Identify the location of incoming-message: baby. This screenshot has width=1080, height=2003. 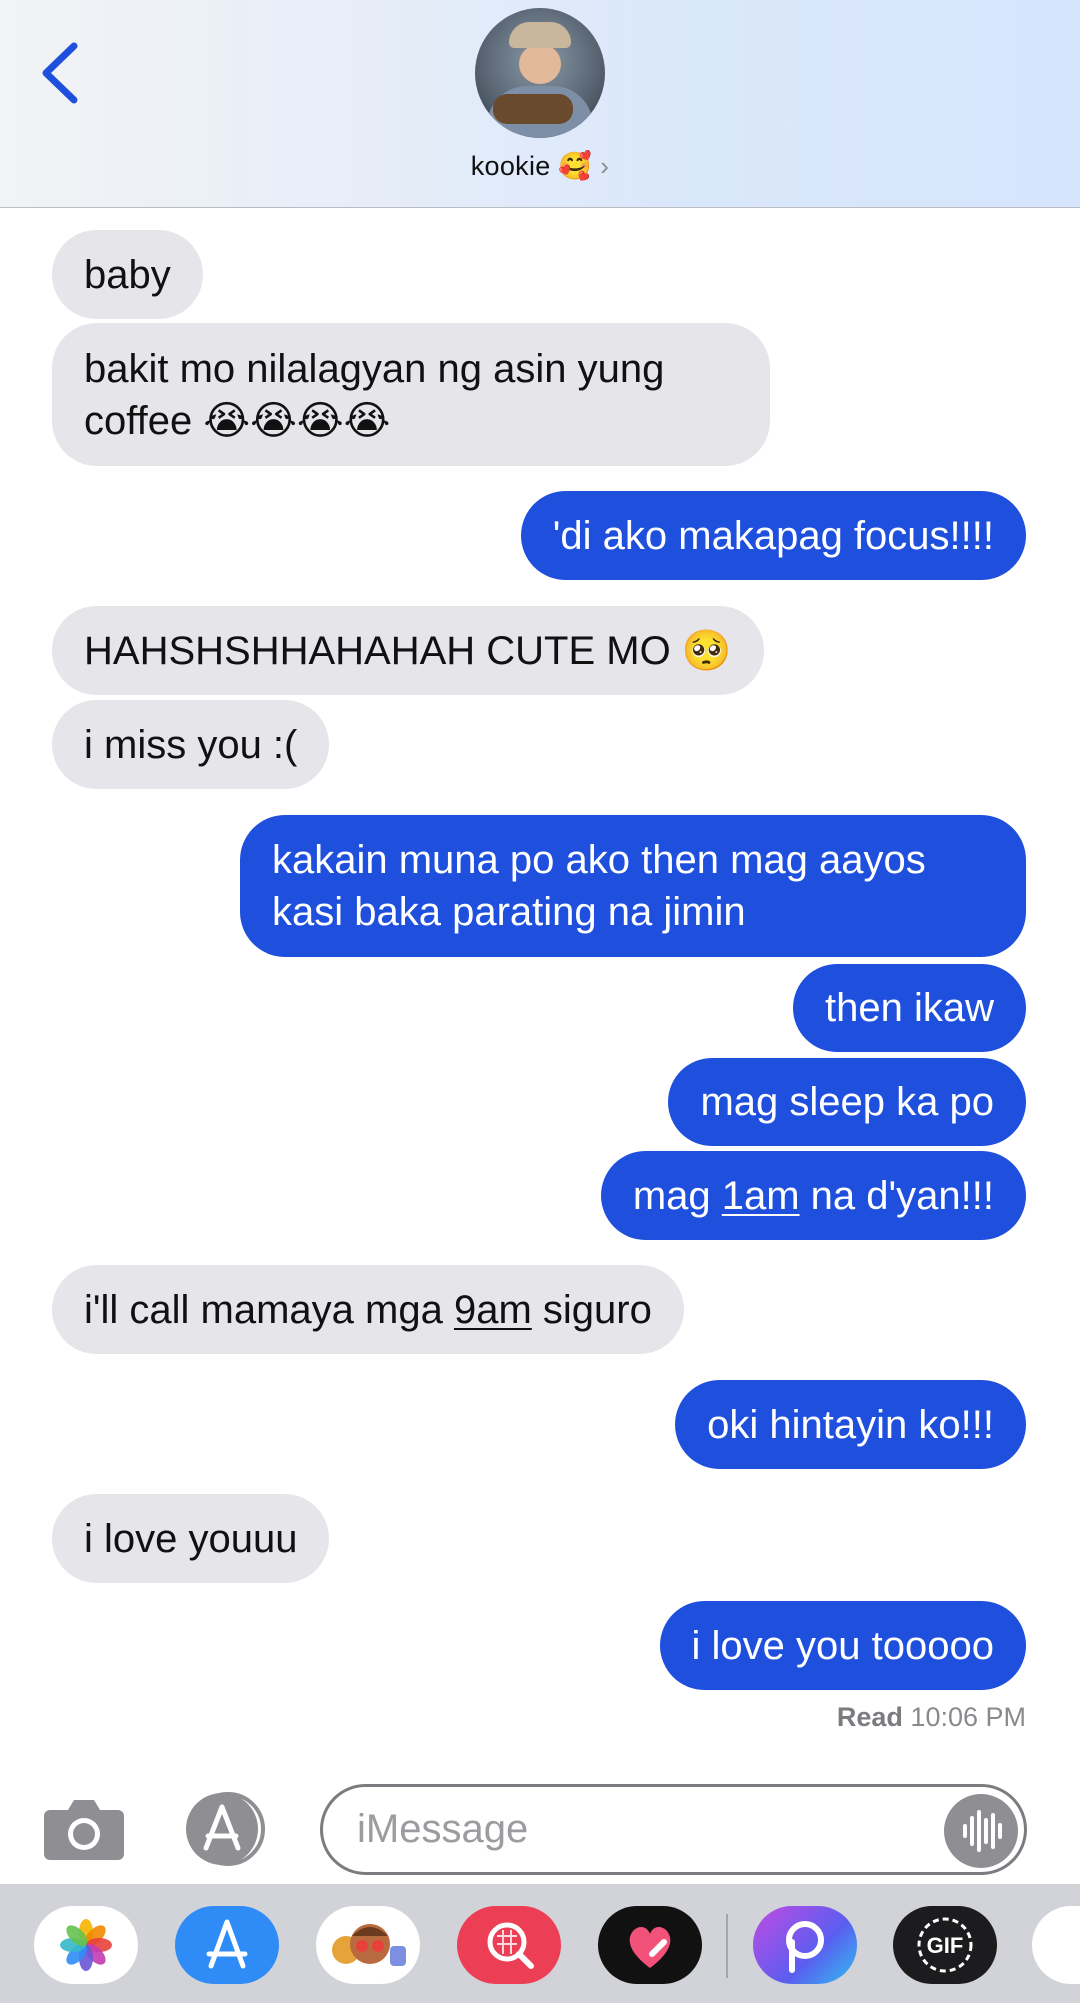
(127, 274).